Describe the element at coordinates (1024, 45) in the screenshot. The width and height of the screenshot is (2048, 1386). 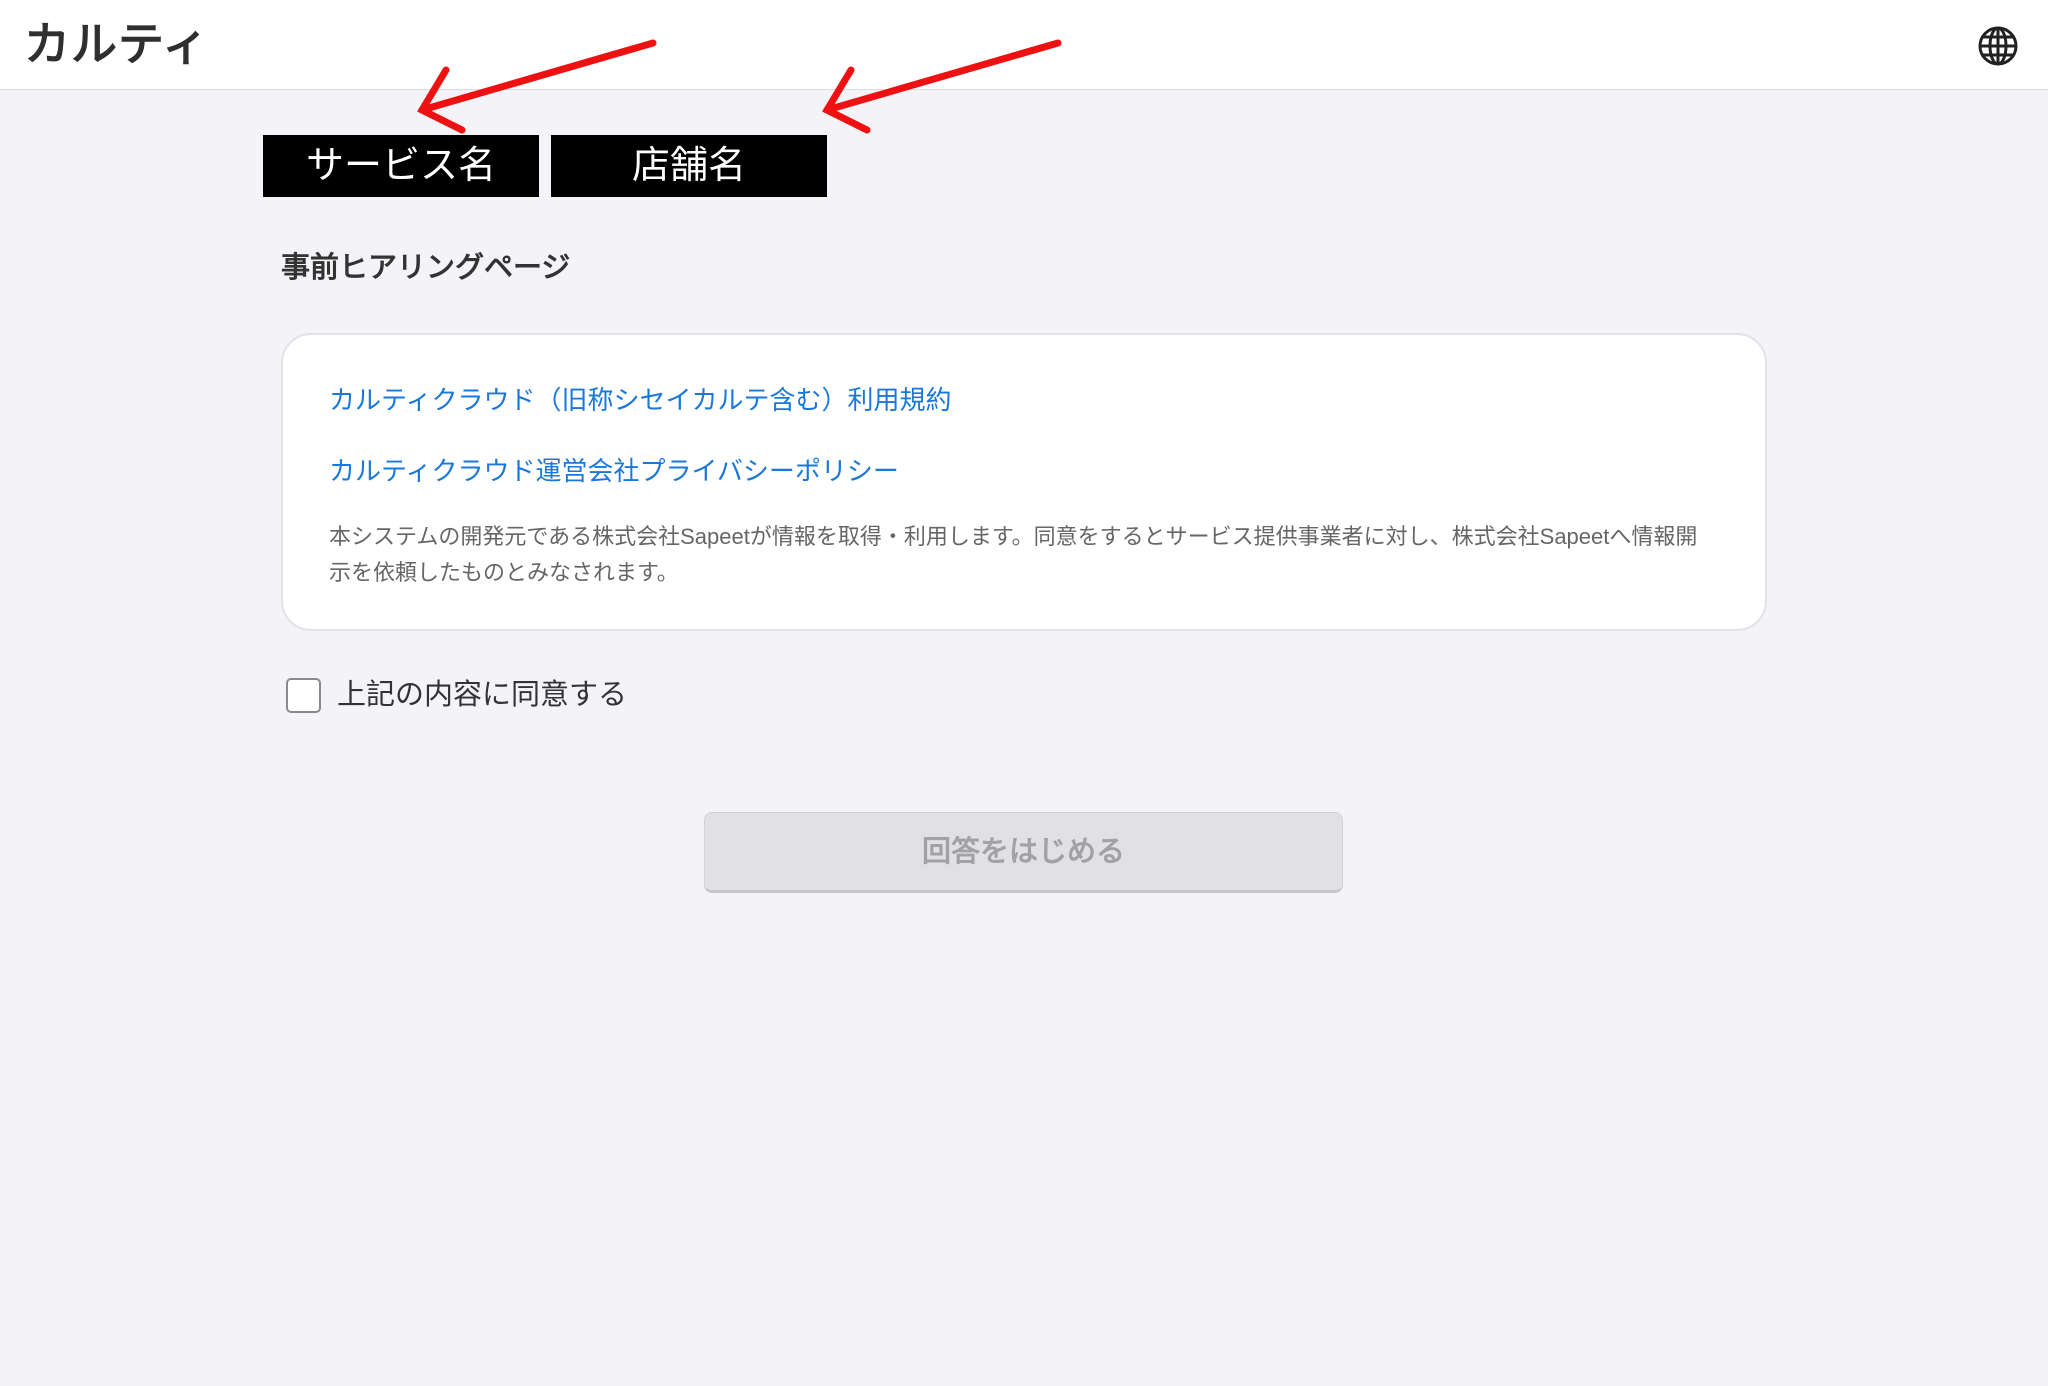
I see `app-header: カルティ` at that location.